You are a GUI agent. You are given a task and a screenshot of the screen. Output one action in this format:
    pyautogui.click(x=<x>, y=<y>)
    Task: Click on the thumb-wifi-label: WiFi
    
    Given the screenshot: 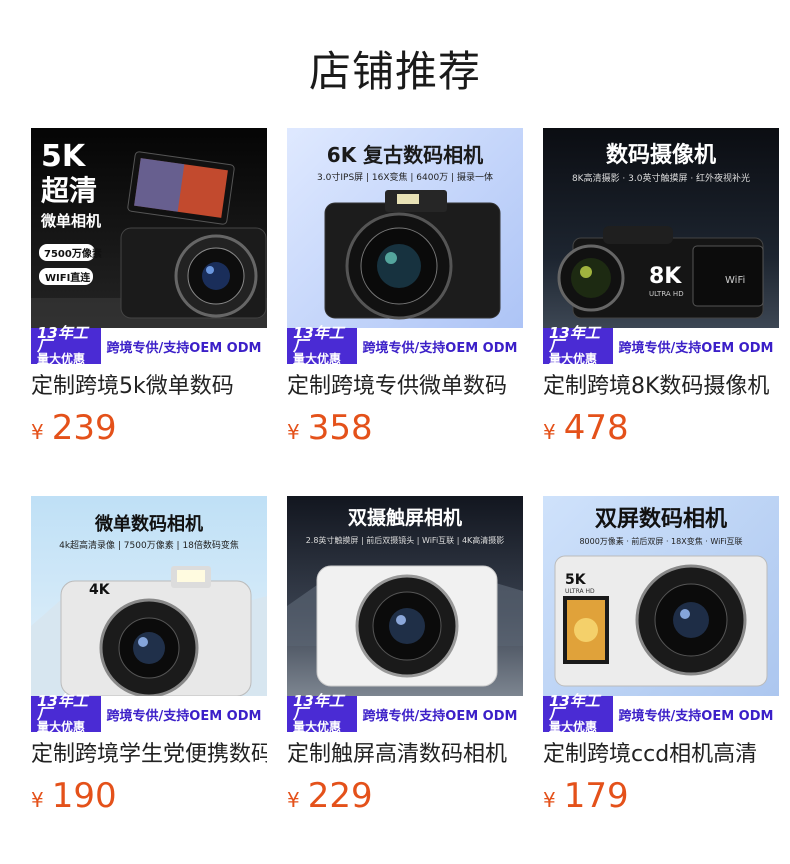 What is the action you would take?
    pyautogui.click(x=735, y=280)
    